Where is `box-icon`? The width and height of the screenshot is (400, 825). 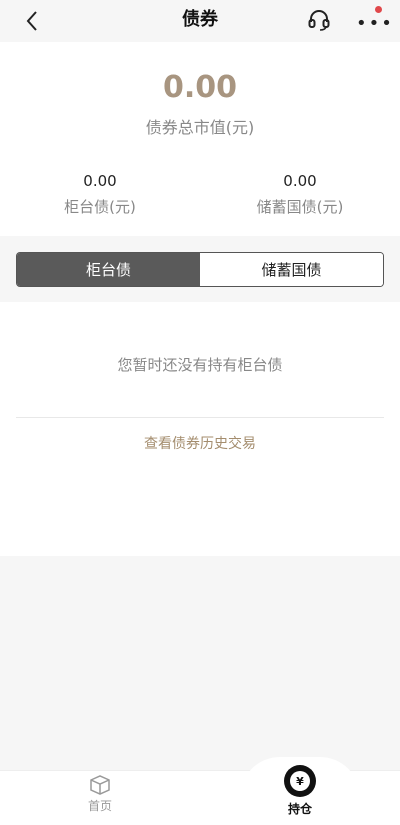
box-icon is located at coordinates (100, 785).